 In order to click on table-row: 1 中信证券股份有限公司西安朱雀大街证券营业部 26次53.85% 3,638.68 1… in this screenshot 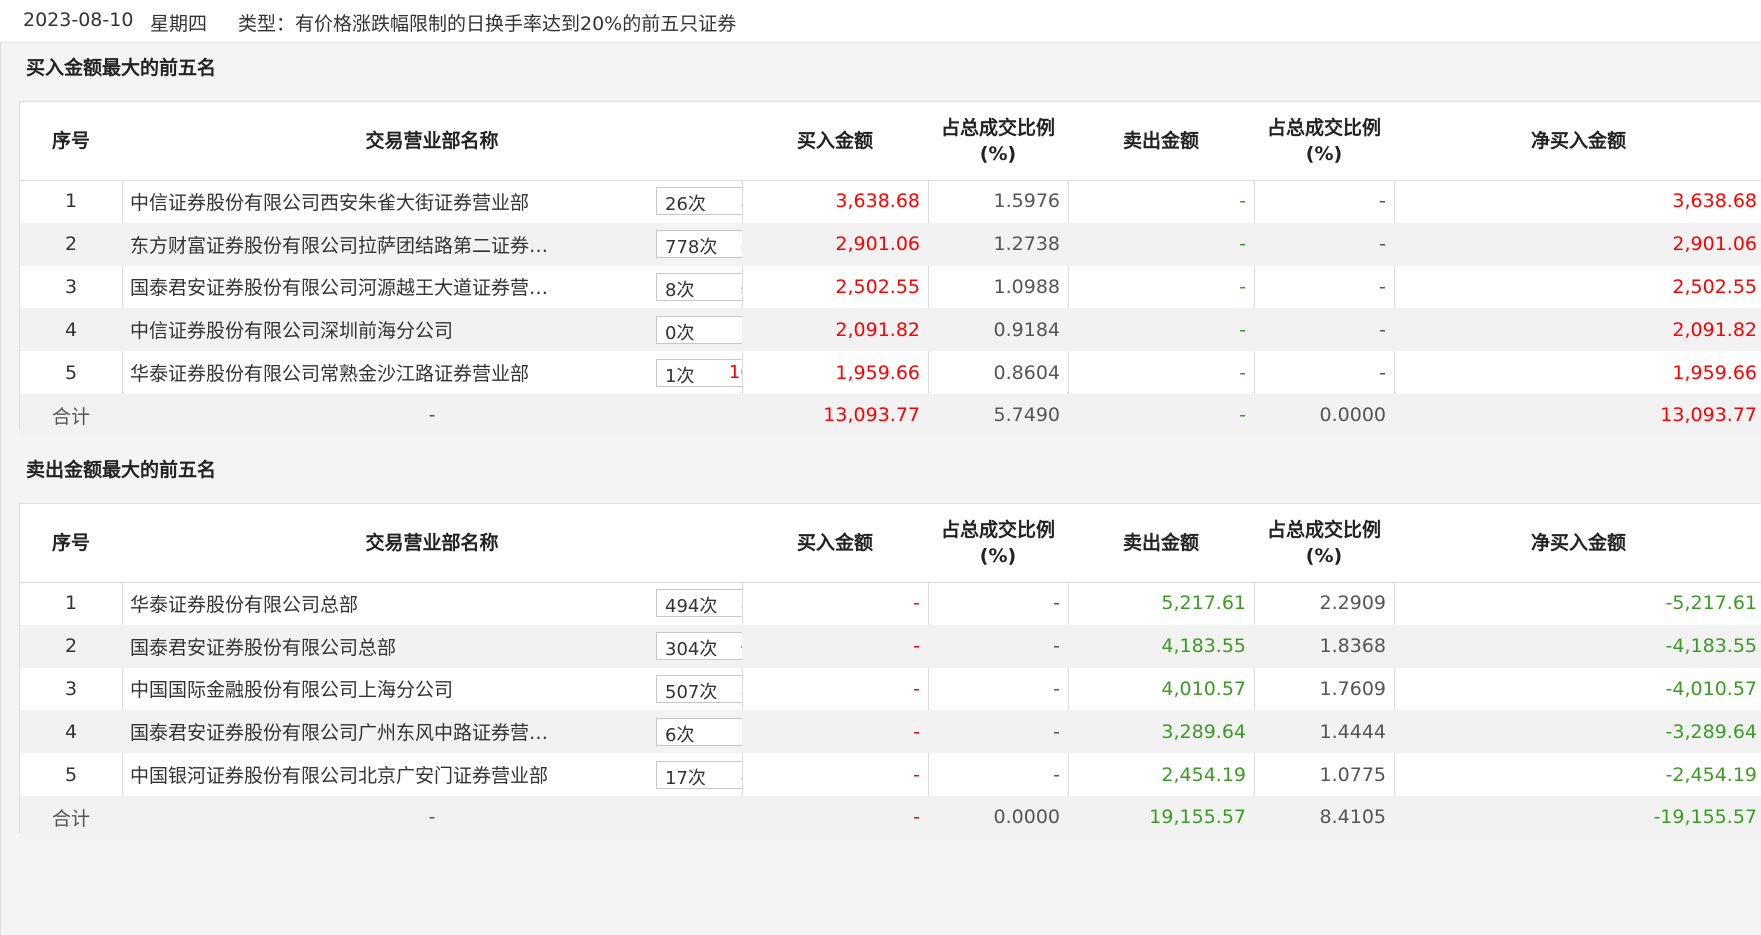, I will do `click(890, 201)`.